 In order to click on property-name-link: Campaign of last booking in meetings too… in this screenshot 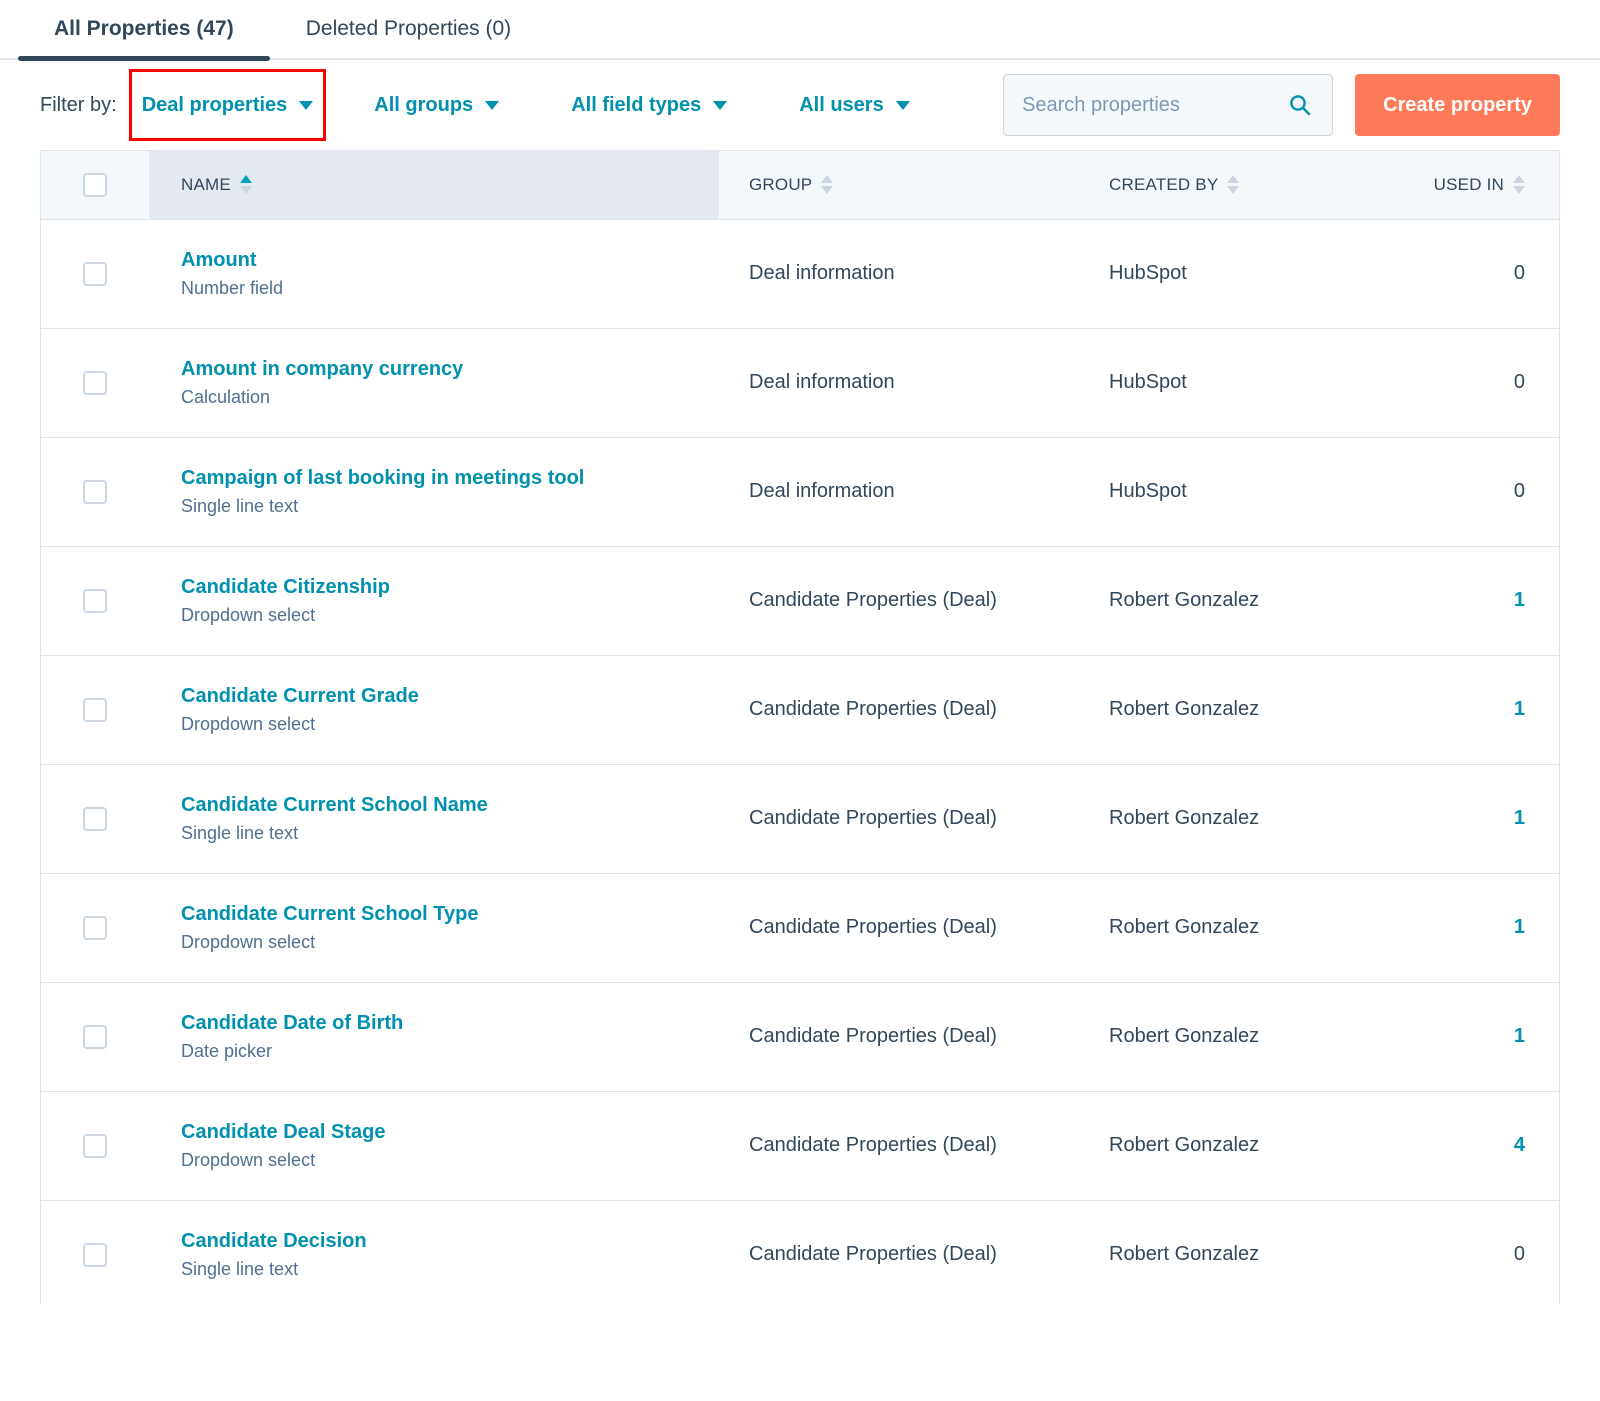, I will do `click(450, 478)`.